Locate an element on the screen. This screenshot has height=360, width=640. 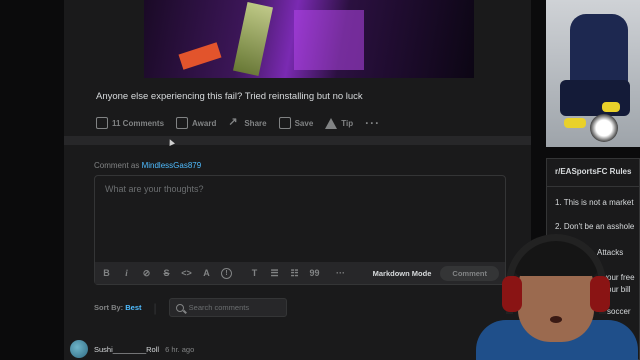
comments-button: 11 Comments is located at coordinates (130, 123).